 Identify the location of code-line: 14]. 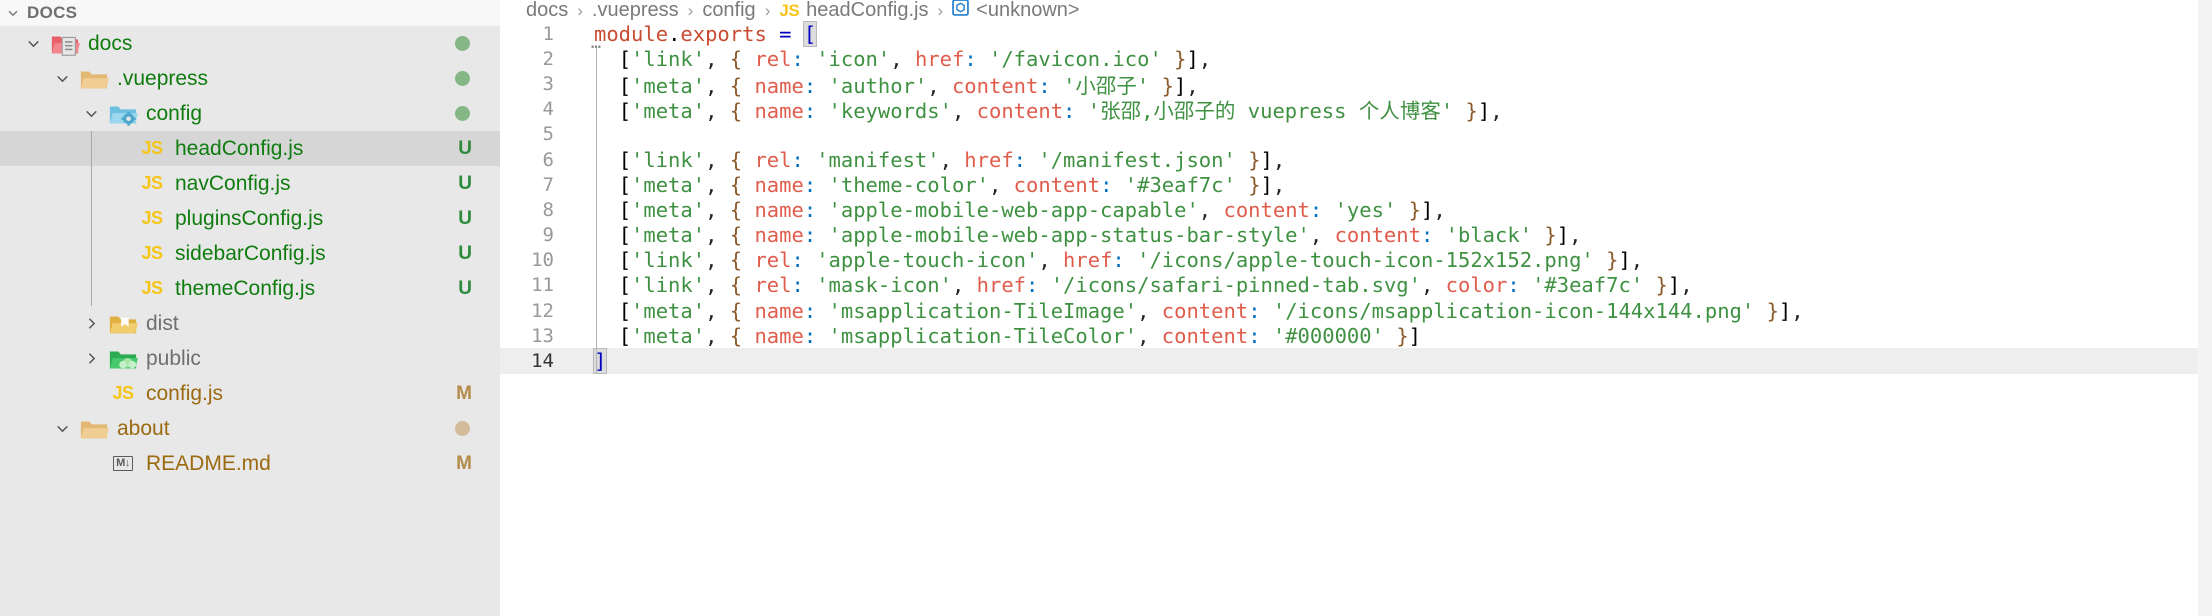
(1356, 361).